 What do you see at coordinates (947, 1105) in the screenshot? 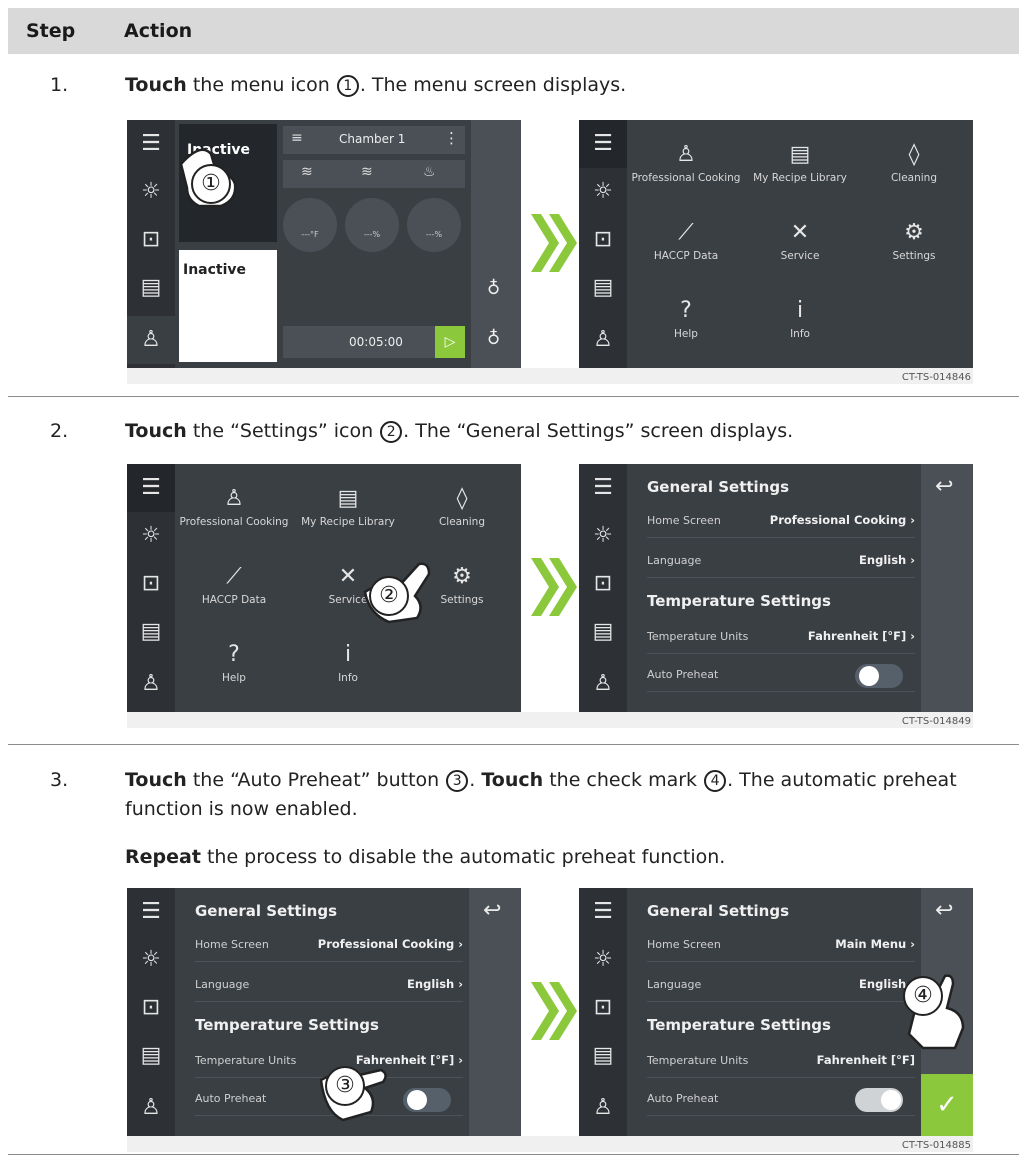
I see `check-mark-icon: ✓` at bounding box center [947, 1105].